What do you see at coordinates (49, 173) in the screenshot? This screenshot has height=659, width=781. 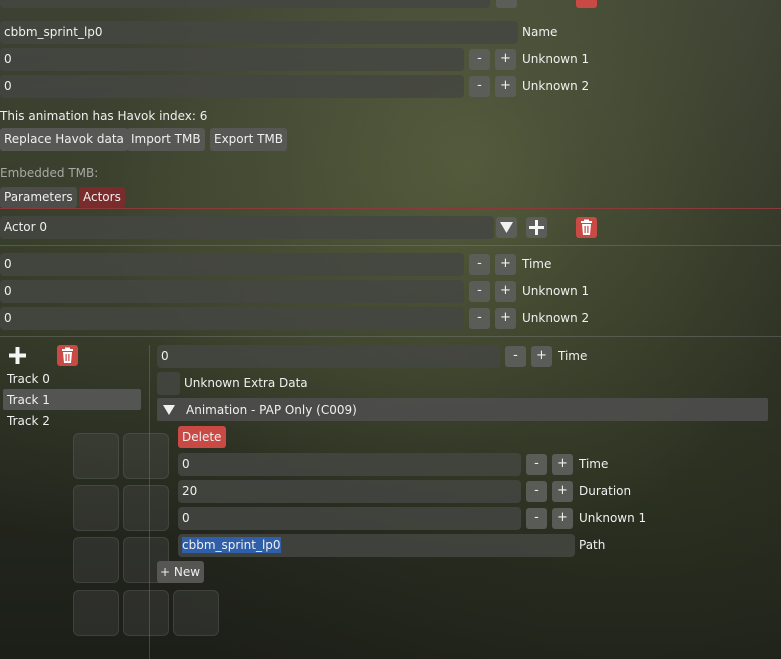 I see `embedded-tmb-label: Embedded TMB:` at bounding box center [49, 173].